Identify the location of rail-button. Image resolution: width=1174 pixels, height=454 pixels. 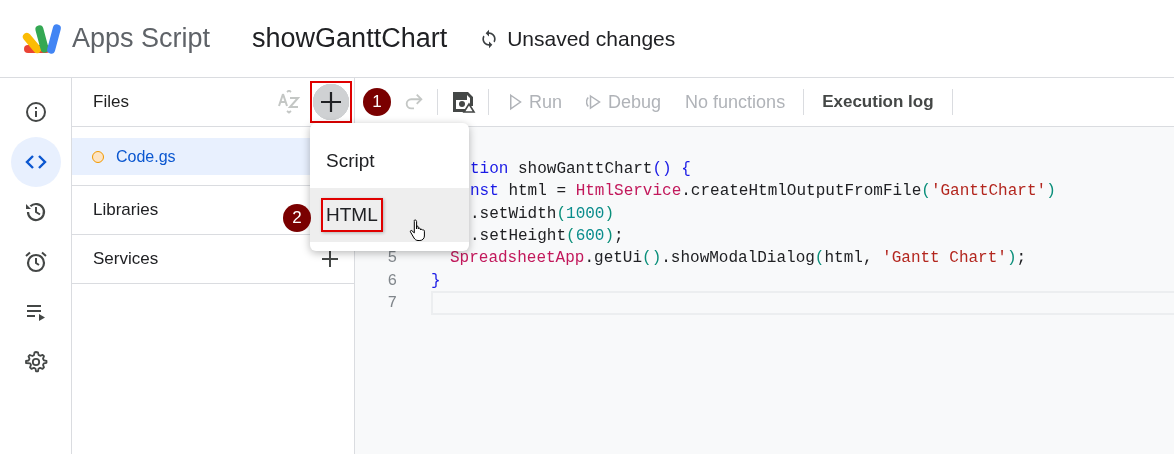
(35, 162).